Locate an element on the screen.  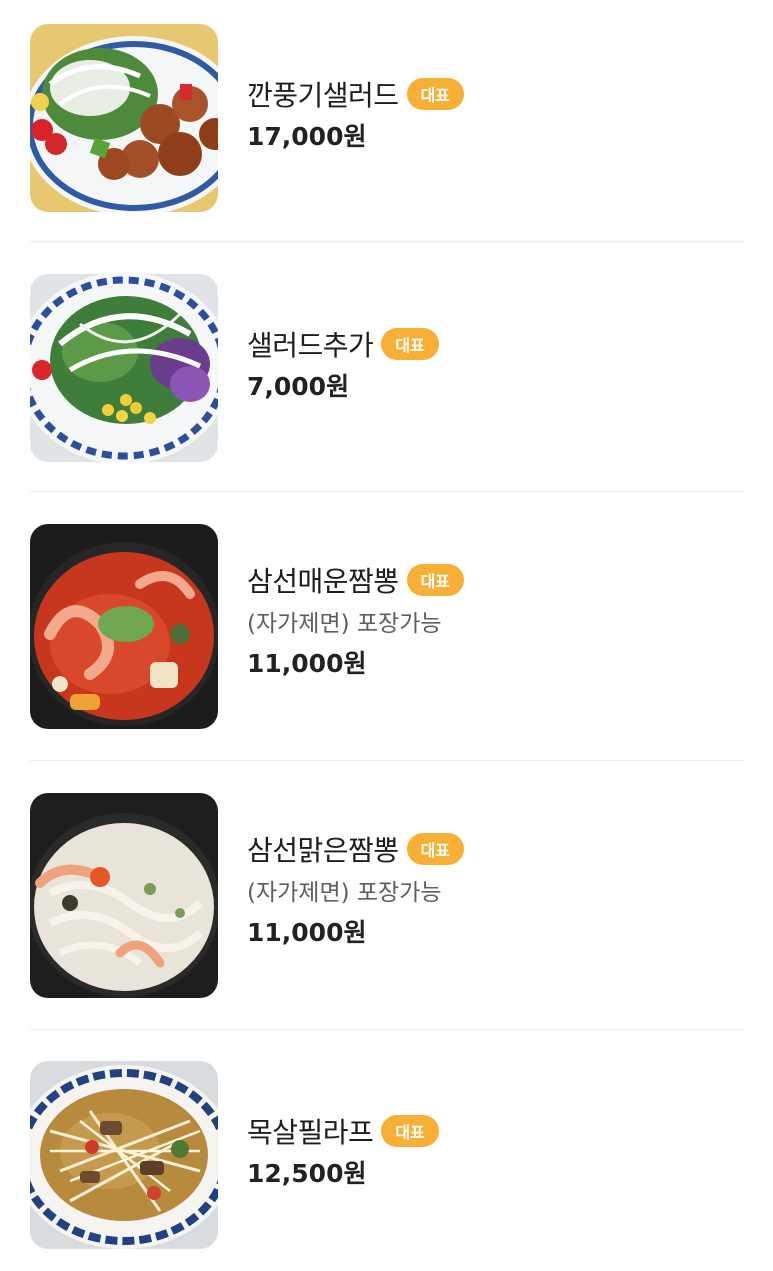
salad-photo is located at coordinates (124, 368).